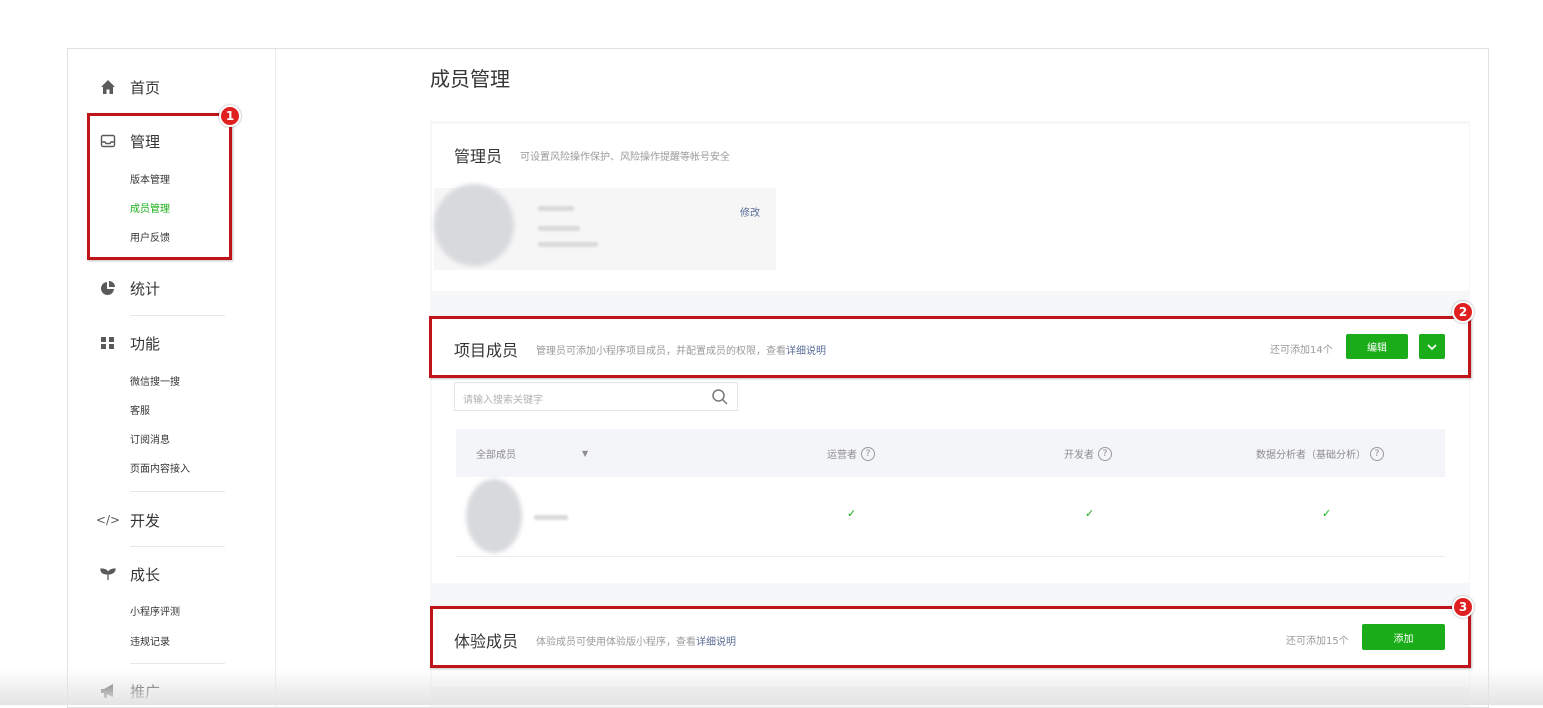  Describe the element at coordinates (145, 288) in the screenshot. I see `nav-stats-label: 统计` at that location.